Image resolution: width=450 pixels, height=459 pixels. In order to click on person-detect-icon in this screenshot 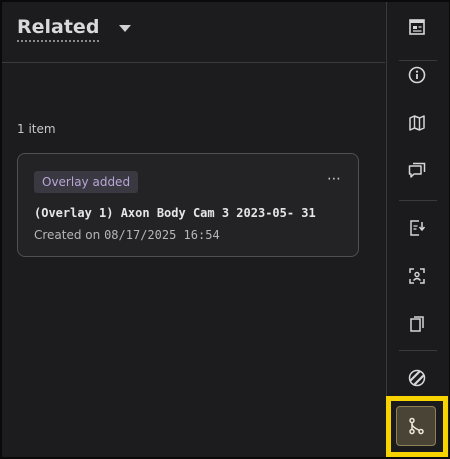, I will do `click(417, 276)`.